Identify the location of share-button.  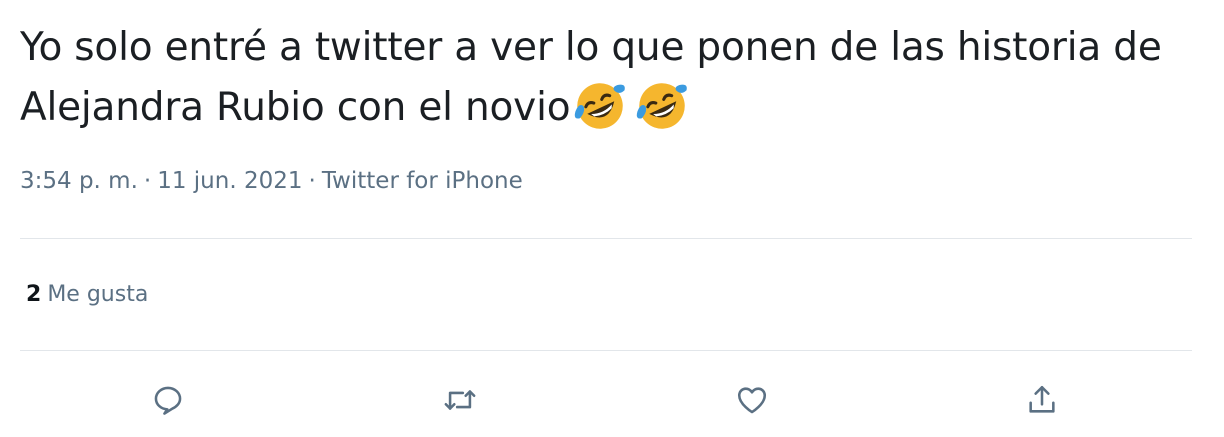
(1042, 400).